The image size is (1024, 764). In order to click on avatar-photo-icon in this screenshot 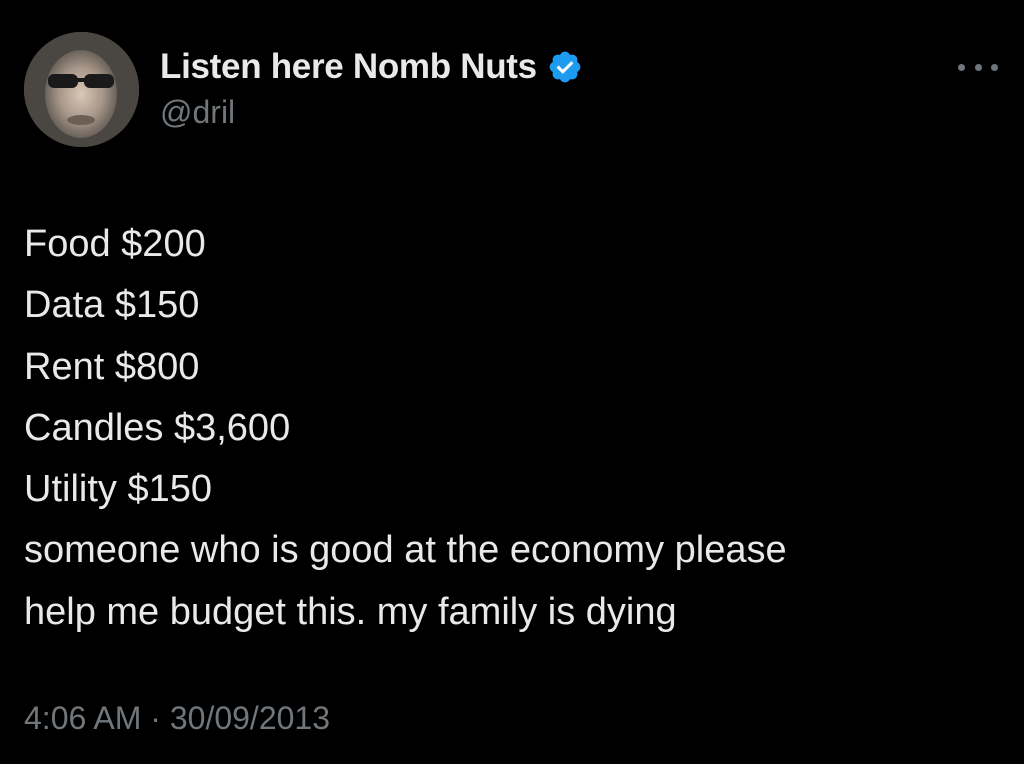, I will do `click(81, 89)`.